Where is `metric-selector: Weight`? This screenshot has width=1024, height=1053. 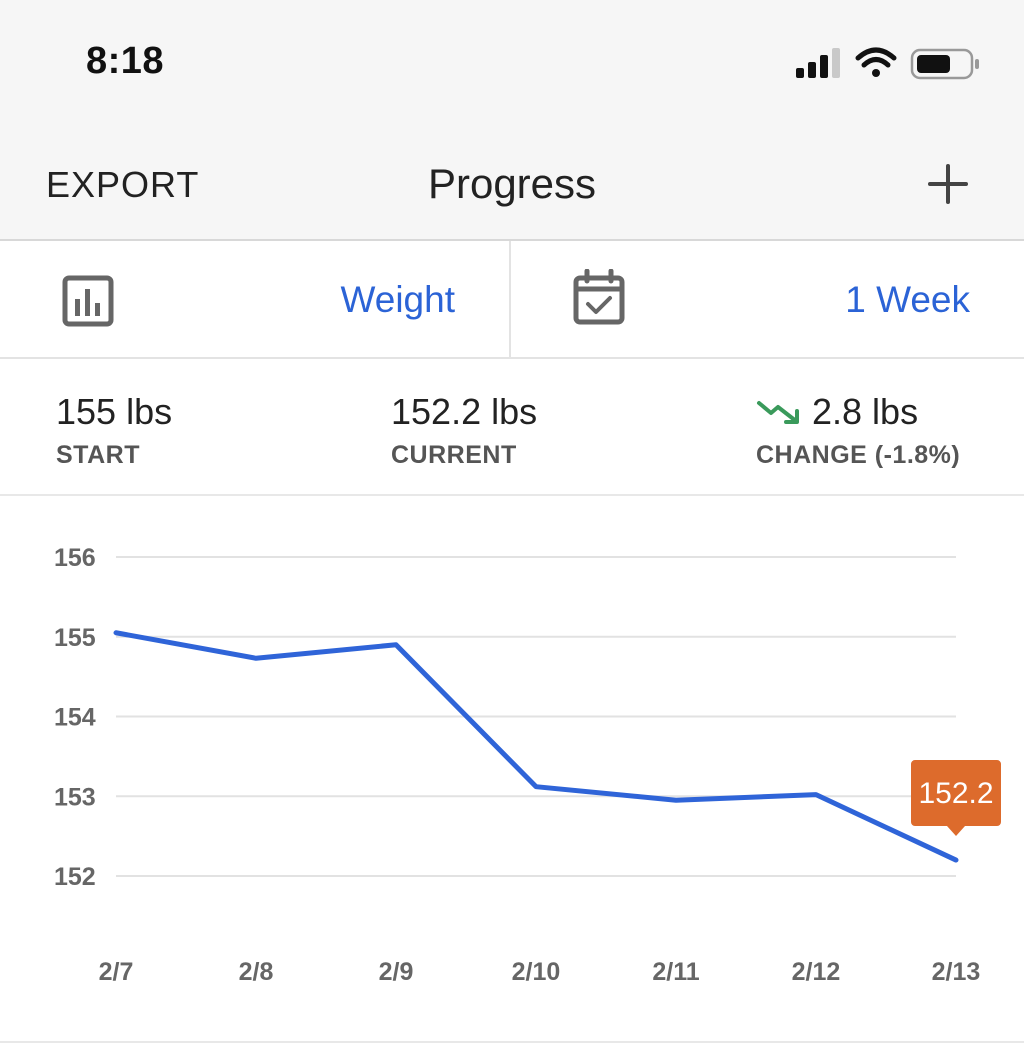
metric-selector: Weight is located at coordinates (255, 300).